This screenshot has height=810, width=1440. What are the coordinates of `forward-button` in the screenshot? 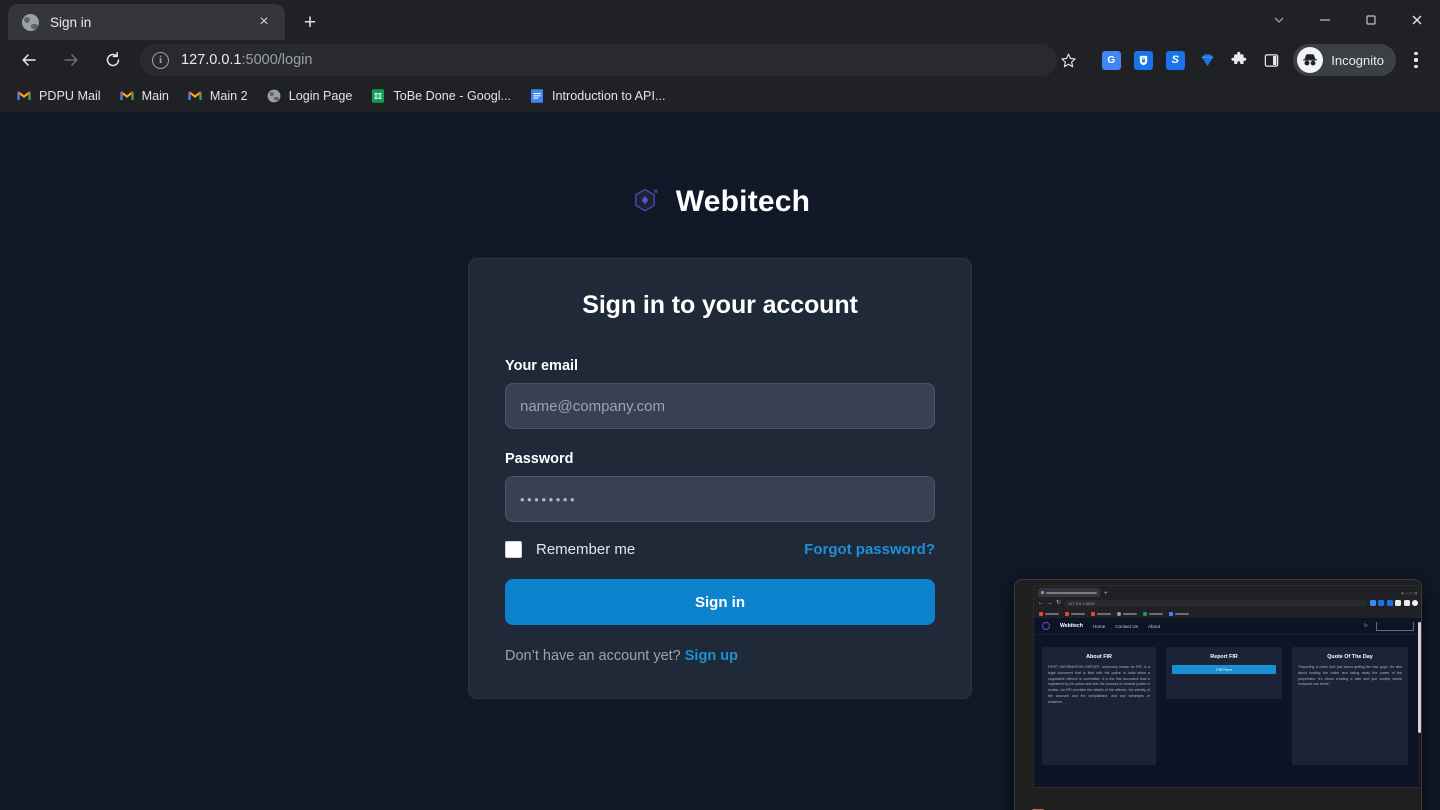 It's located at (71, 60).